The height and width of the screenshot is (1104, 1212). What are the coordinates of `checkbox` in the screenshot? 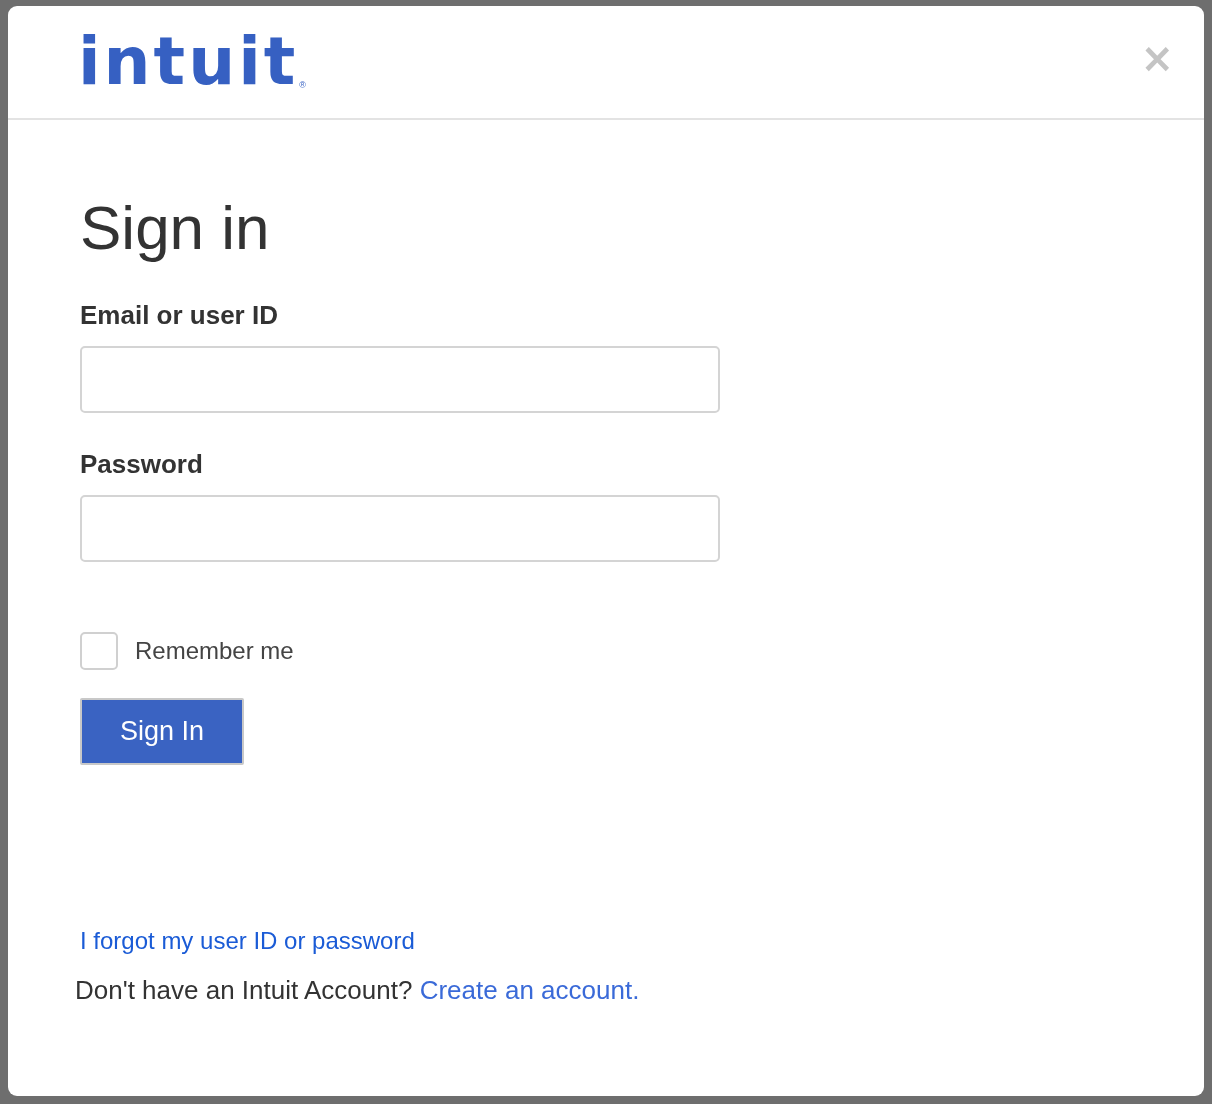 It's located at (99, 651).